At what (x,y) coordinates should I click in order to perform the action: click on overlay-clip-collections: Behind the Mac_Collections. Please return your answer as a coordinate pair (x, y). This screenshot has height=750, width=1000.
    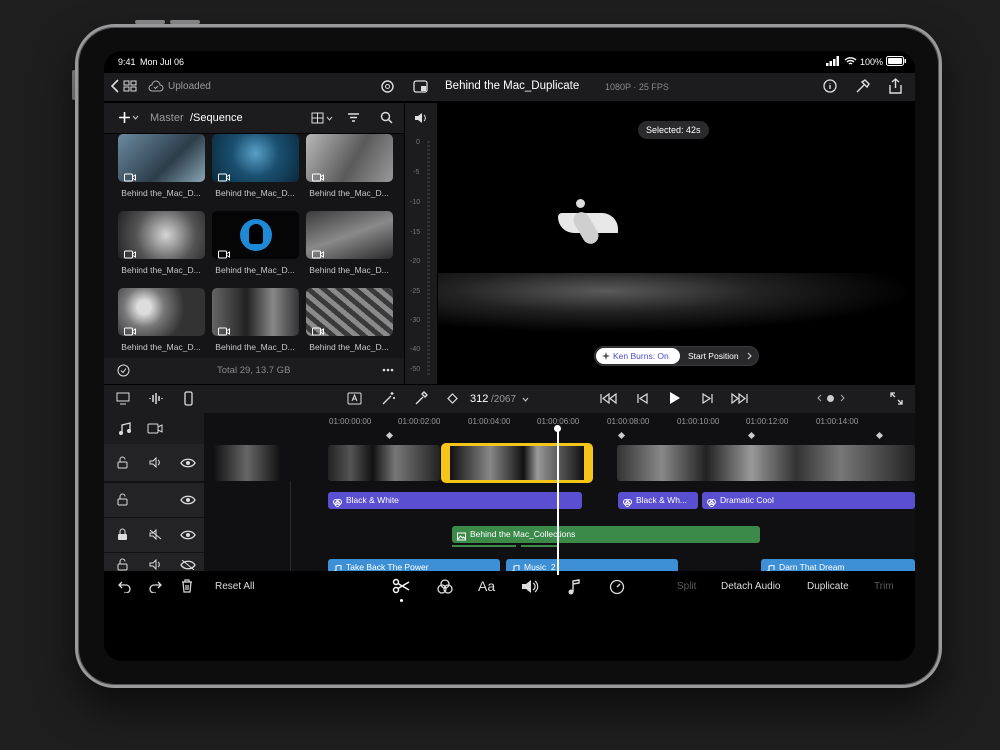
    Looking at the image, I should click on (606, 534).